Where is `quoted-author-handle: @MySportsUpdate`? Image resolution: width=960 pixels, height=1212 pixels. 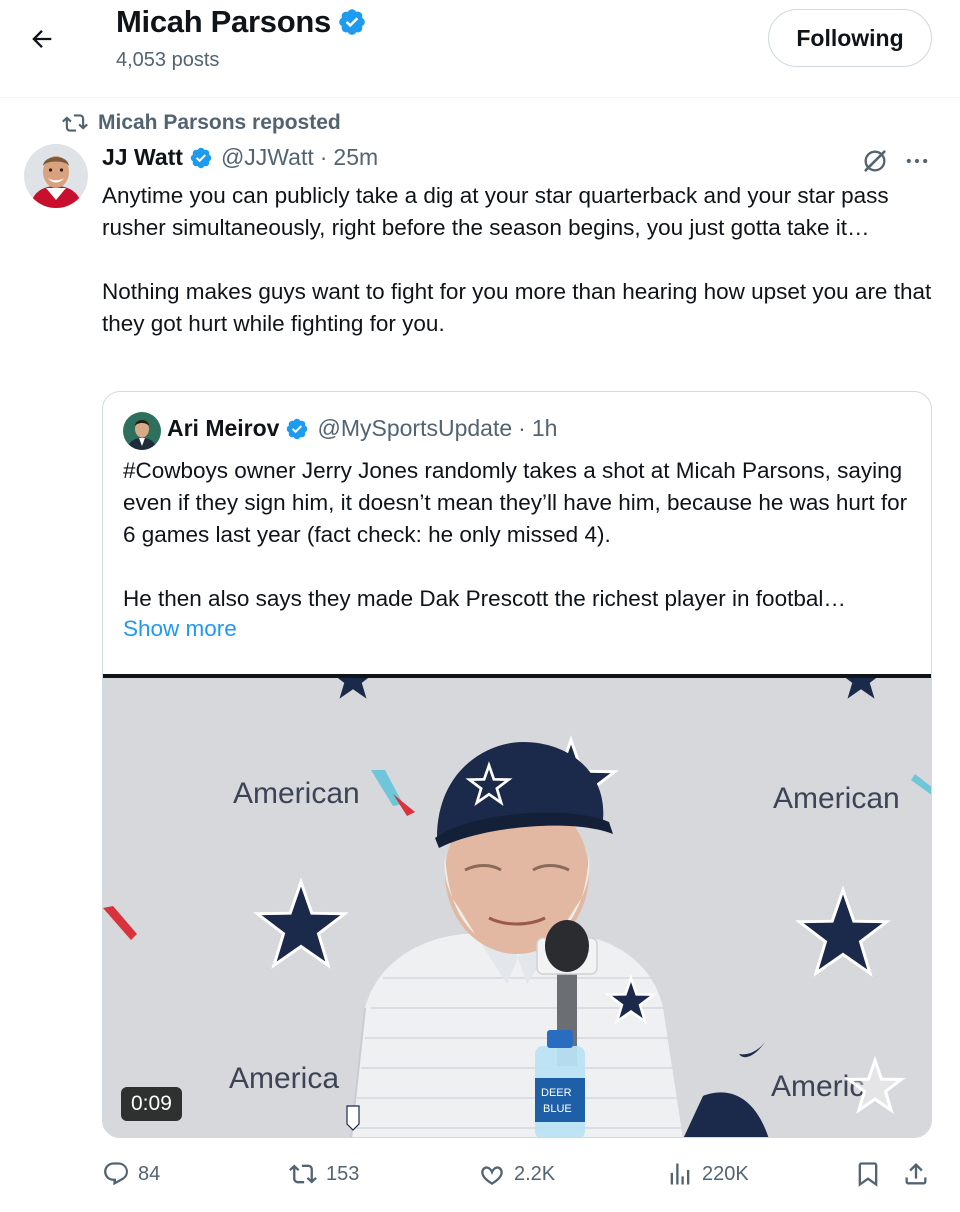
quoted-author-handle: @MySportsUpdate is located at coordinates (414, 428).